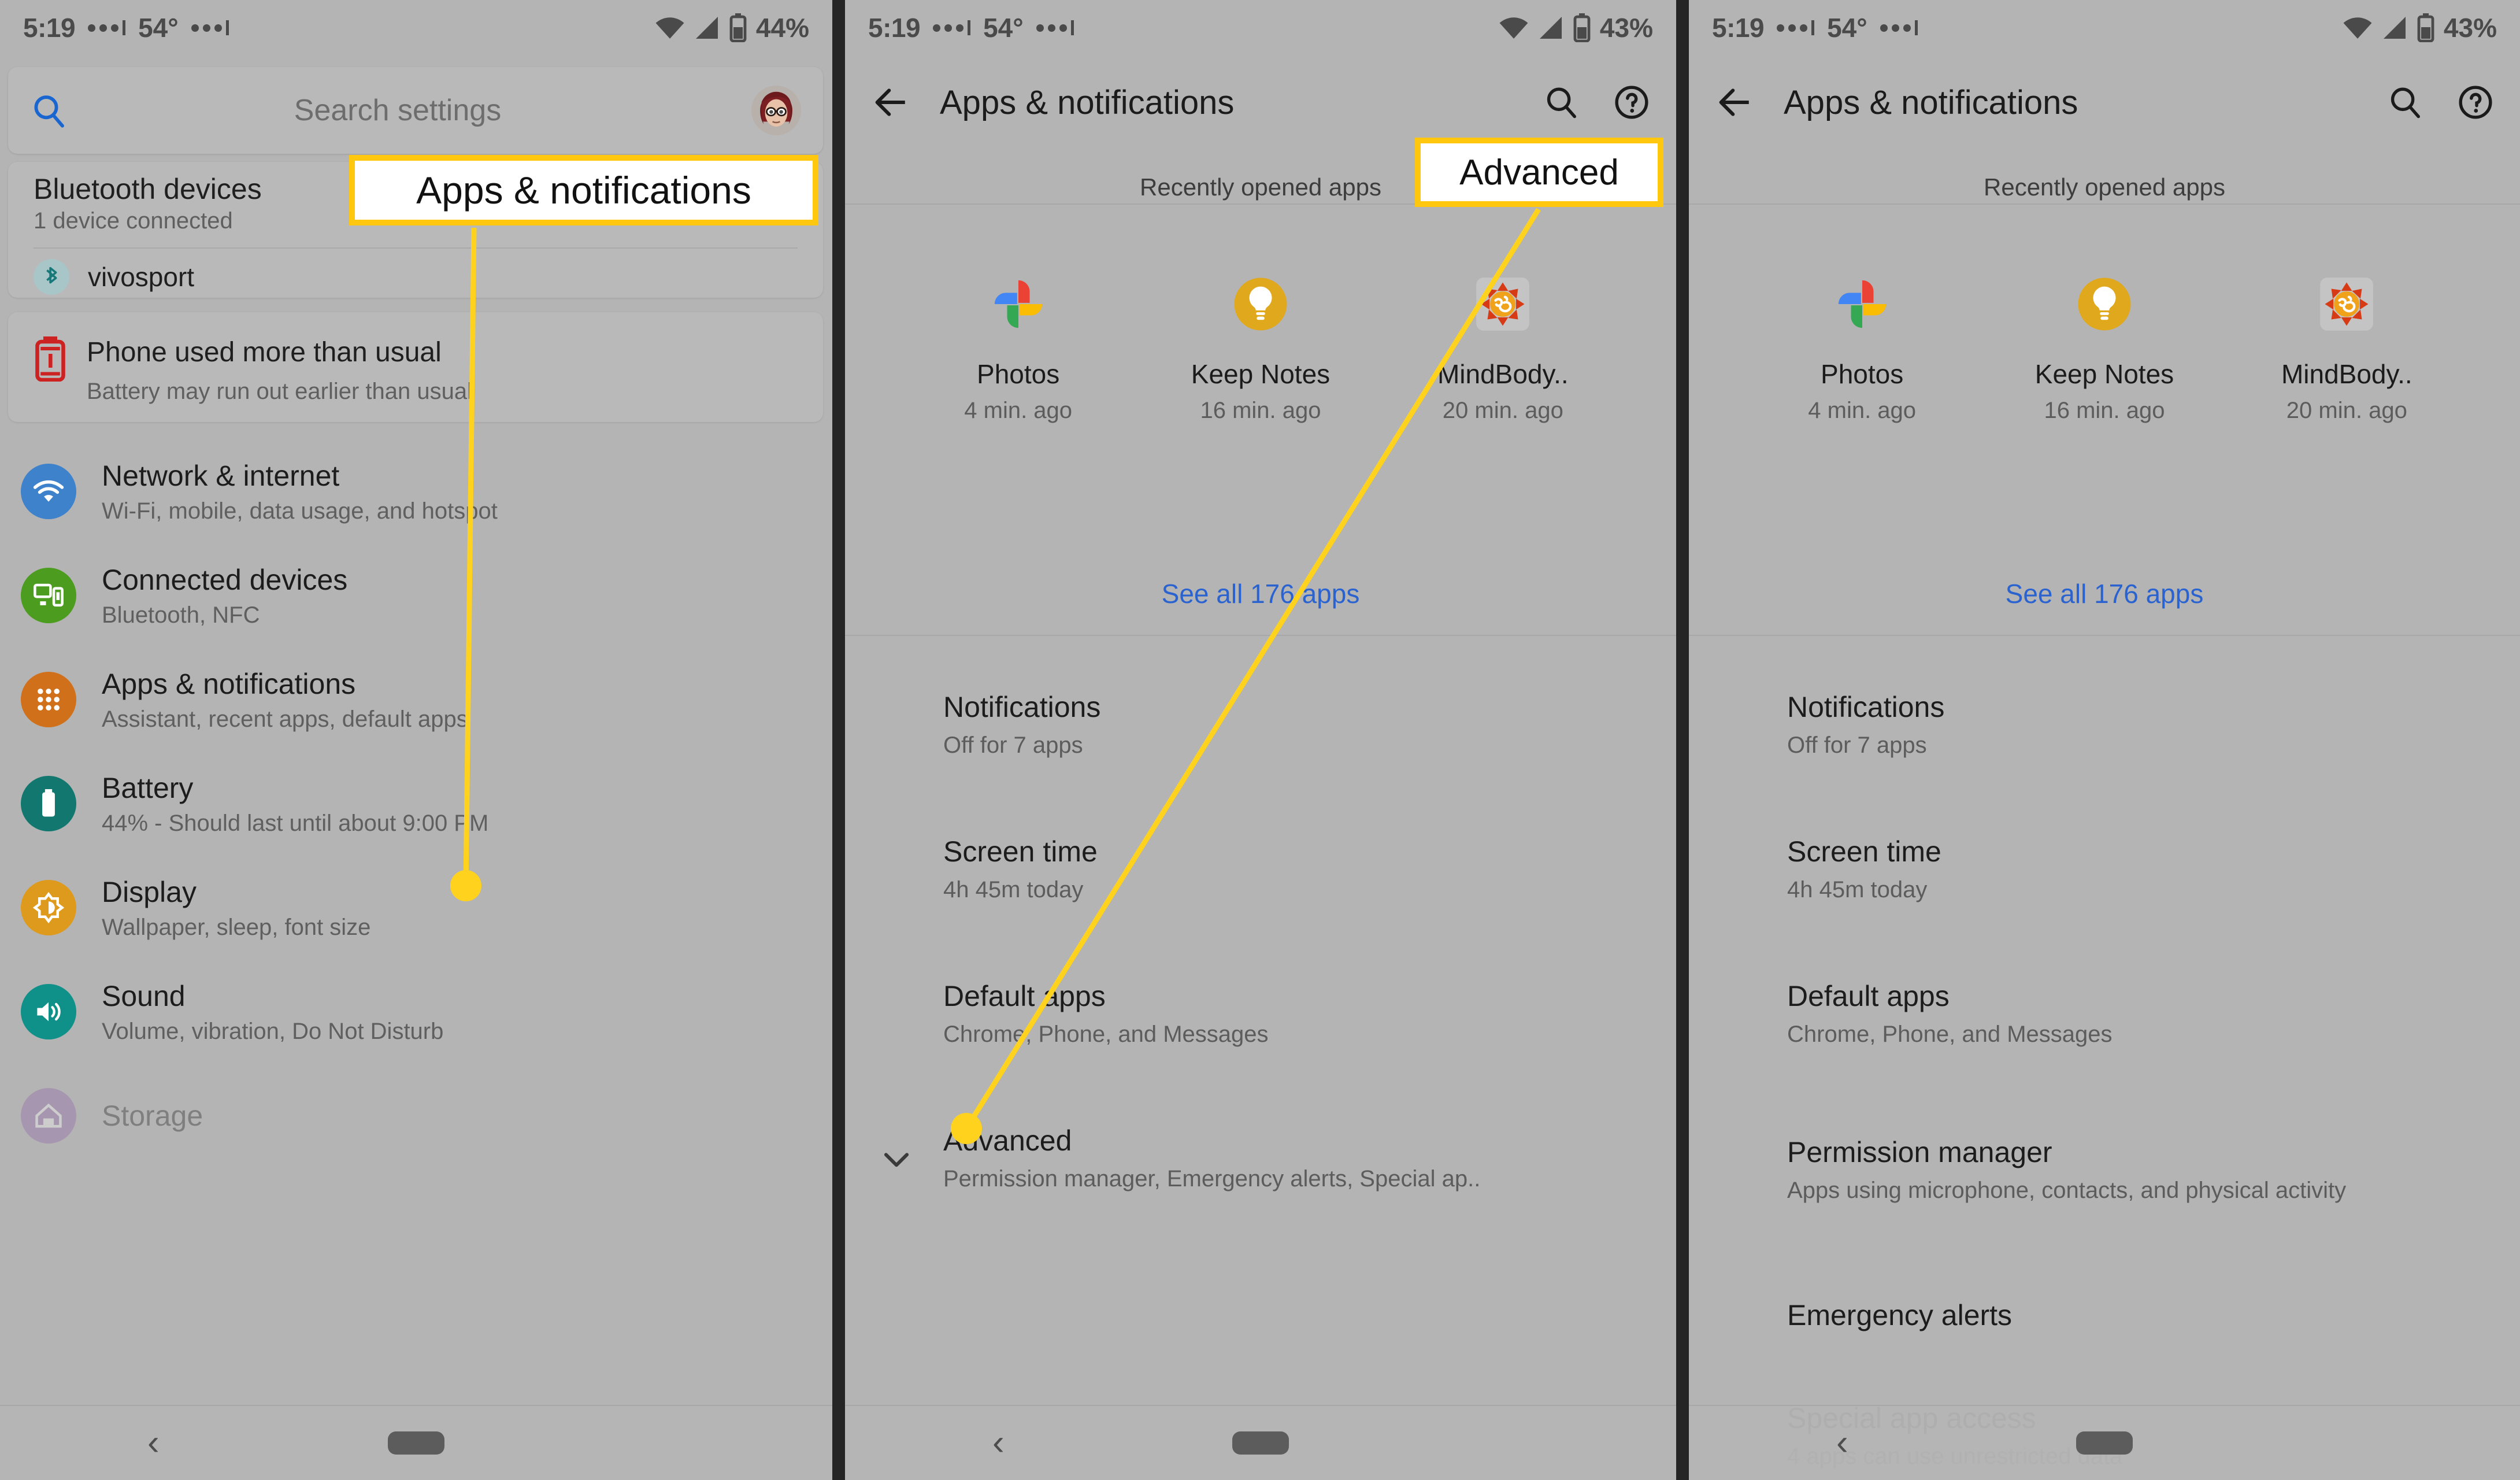 This screenshot has height=1480, width=2520. What do you see at coordinates (1018, 304) in the screenshot?
I see `google-photos-icon` at bounding box center [1018, 304].